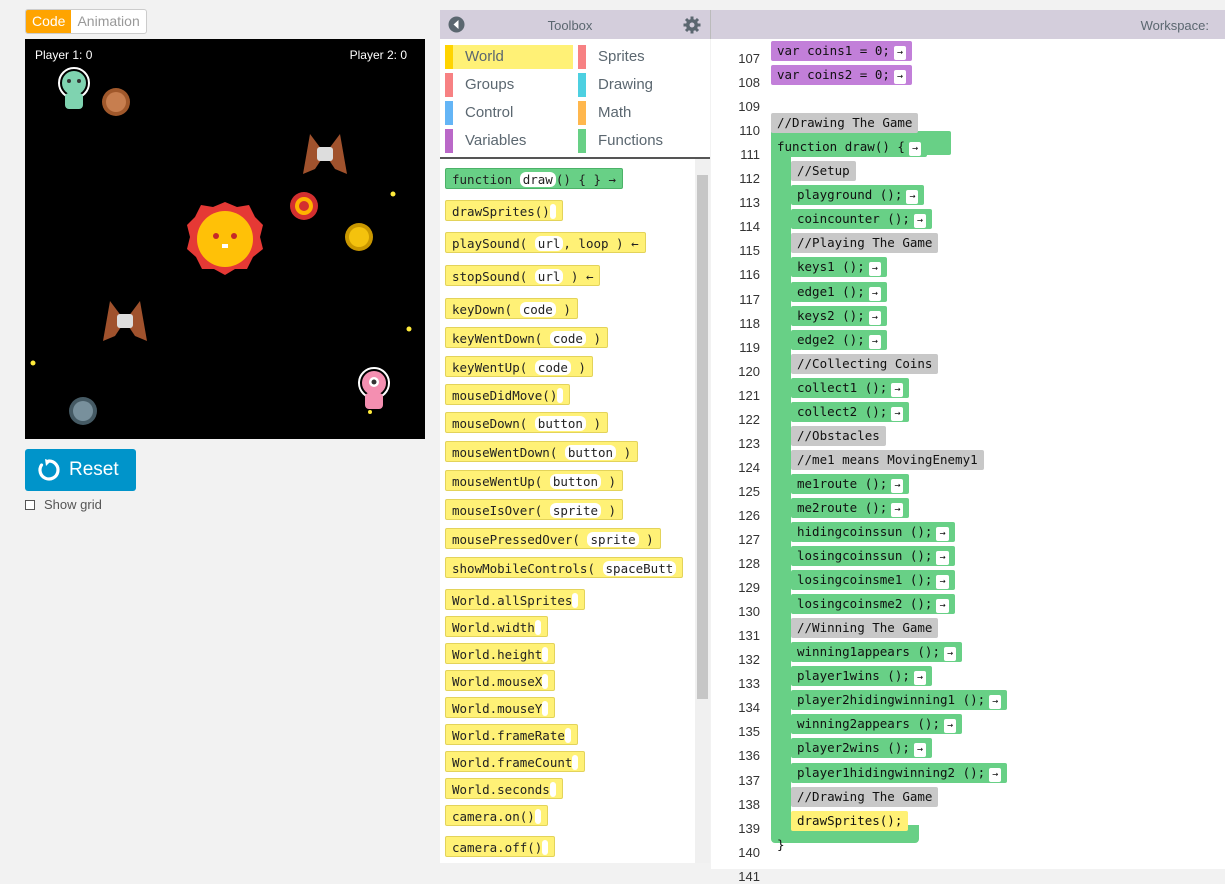 This screenshot has height=884, width=1225. What do you see at coordinates (873, 556) in the screenshot?
I see `code-block: losingcoinssun (); →` at bounding box center [873, 556].